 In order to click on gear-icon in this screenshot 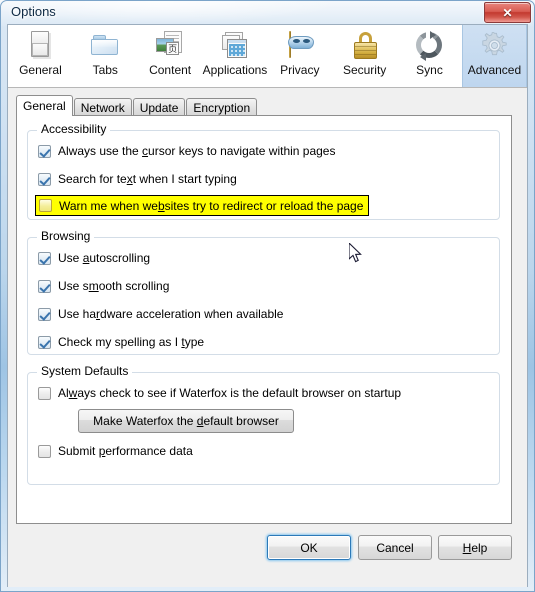, I will do `click(494, 46)`.